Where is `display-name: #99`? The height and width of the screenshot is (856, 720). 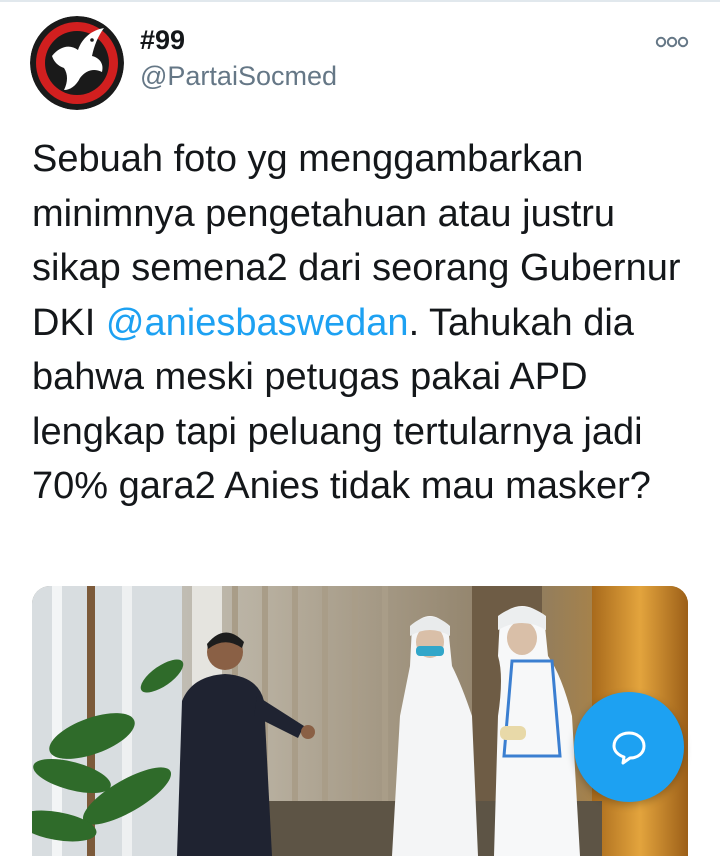 display-name: #99 is located at coordinates (162, 40).